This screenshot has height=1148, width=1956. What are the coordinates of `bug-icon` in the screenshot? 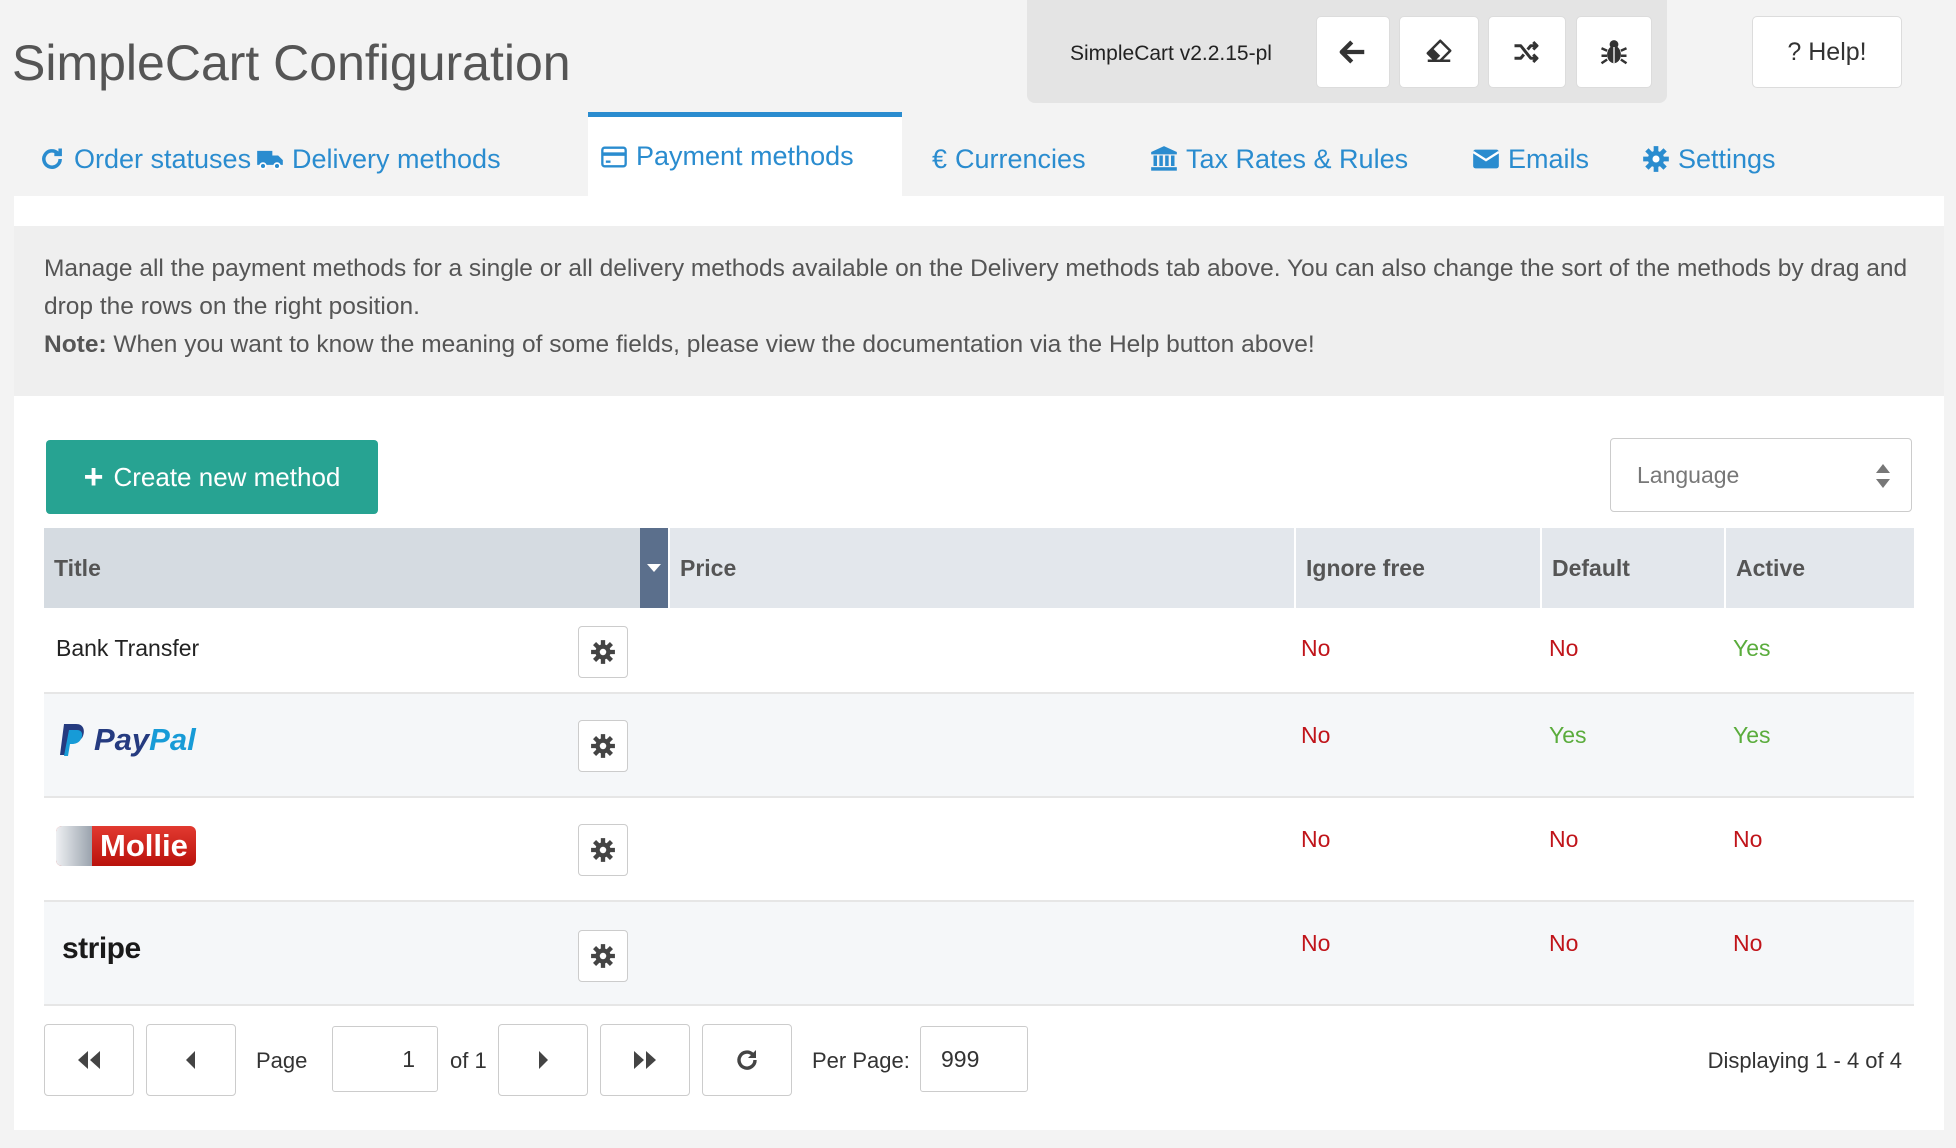 It's located at (1614, 52).